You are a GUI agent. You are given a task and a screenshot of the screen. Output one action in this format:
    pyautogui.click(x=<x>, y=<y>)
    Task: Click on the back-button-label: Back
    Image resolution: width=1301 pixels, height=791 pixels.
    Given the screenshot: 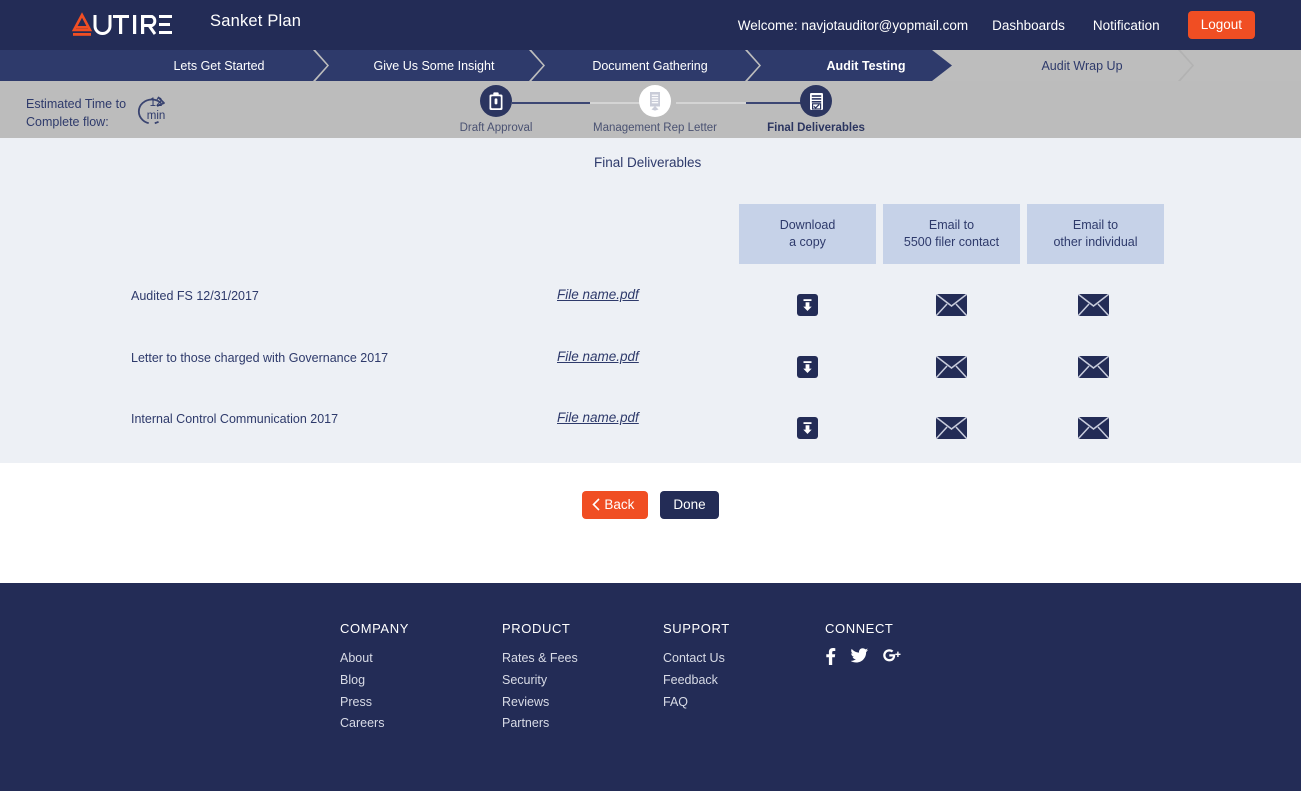 What is the action you would take?
    pyautogui.click(x=619, y=504)
    